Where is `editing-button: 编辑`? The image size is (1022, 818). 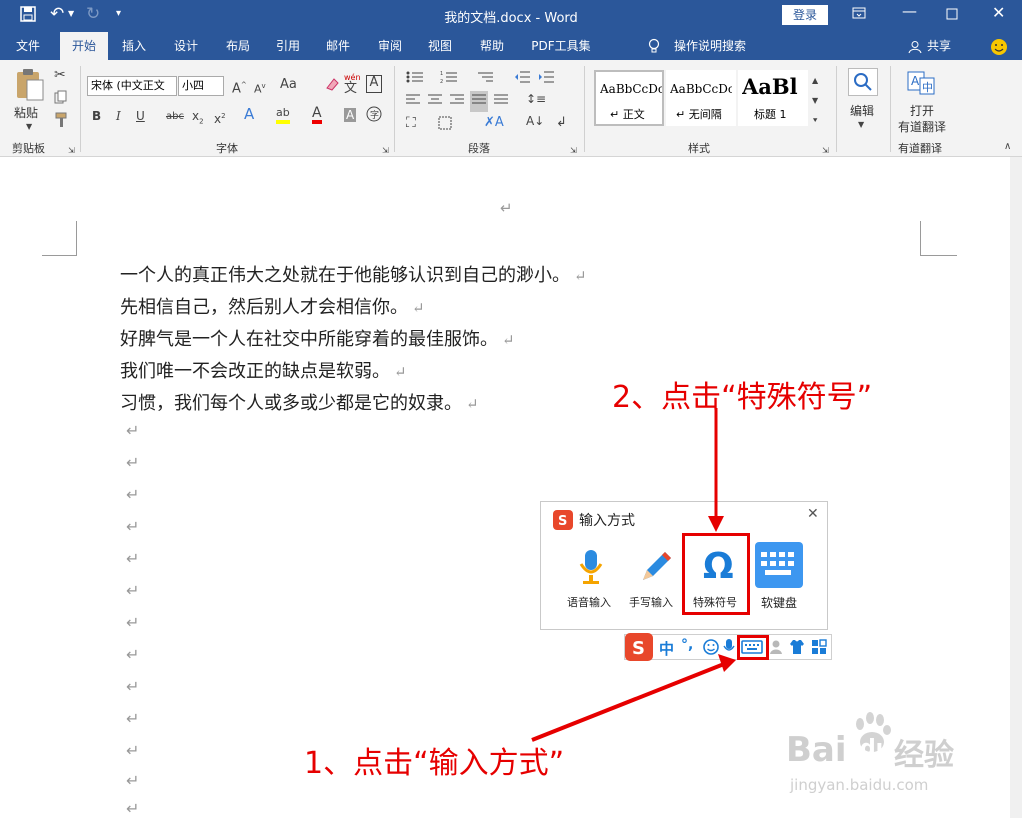
editing-button: 编辑 is located at coordinates (862, 110).